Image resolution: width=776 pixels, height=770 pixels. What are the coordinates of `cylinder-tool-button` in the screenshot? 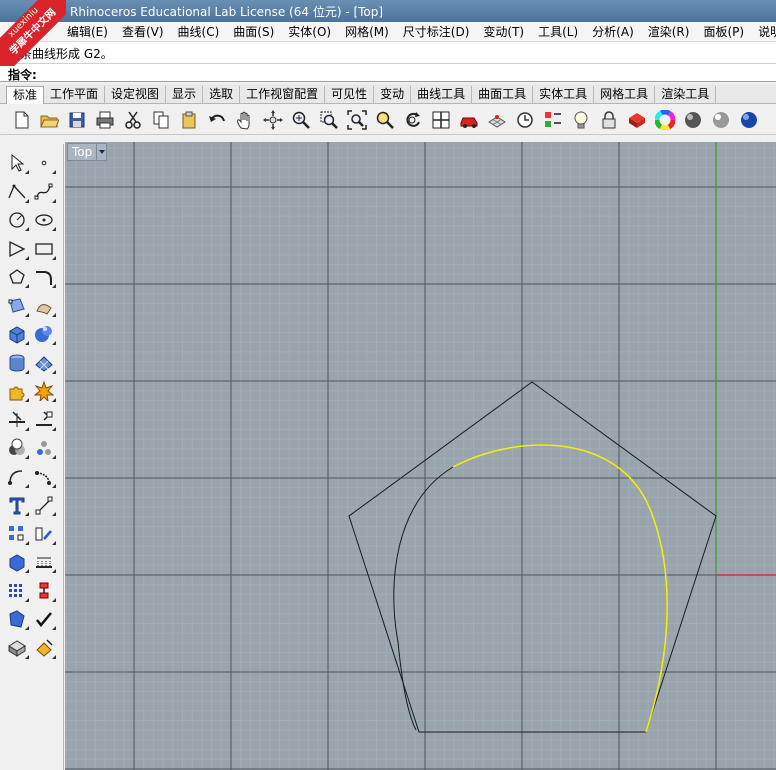 It's located at (16, 363).